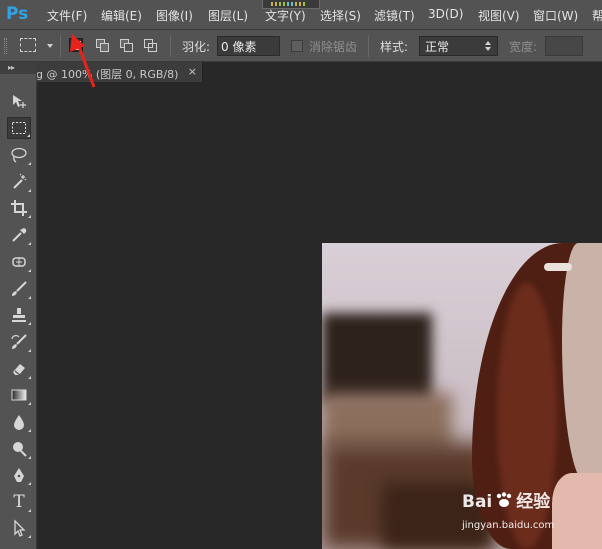  Describe the element at coordinates (458, 46) in the screenshot. I see `style-select: 正常` at that location.